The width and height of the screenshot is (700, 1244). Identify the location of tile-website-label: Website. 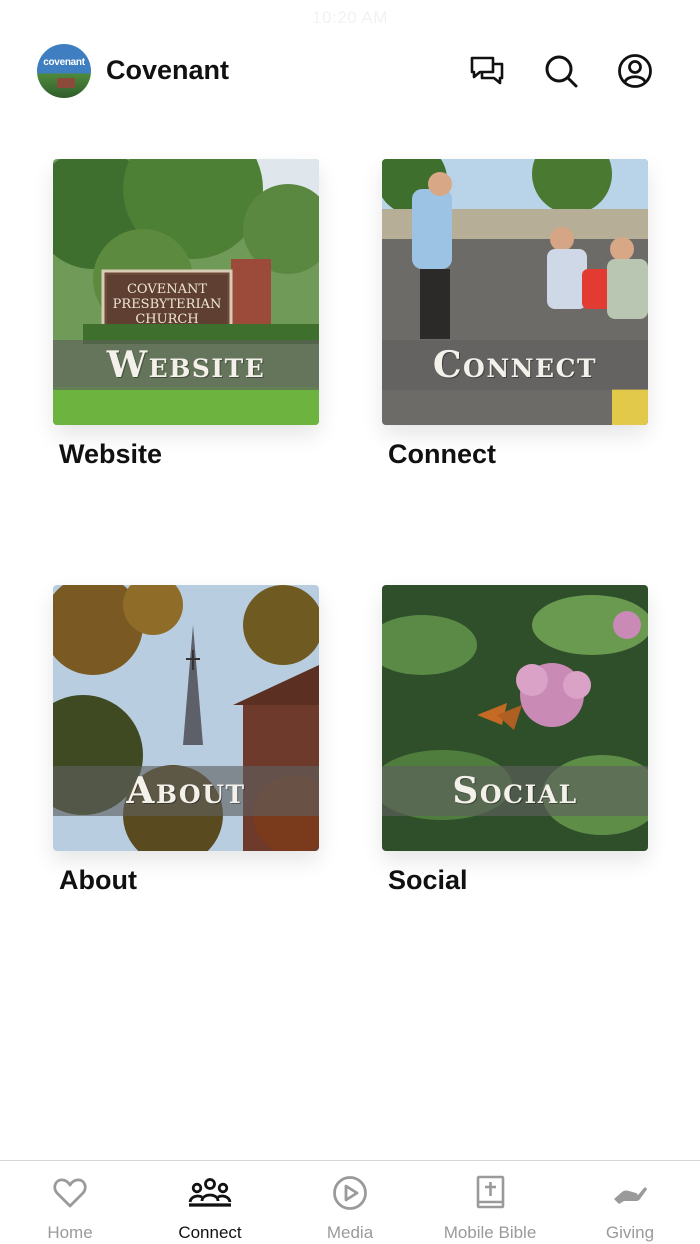
(189, 454).